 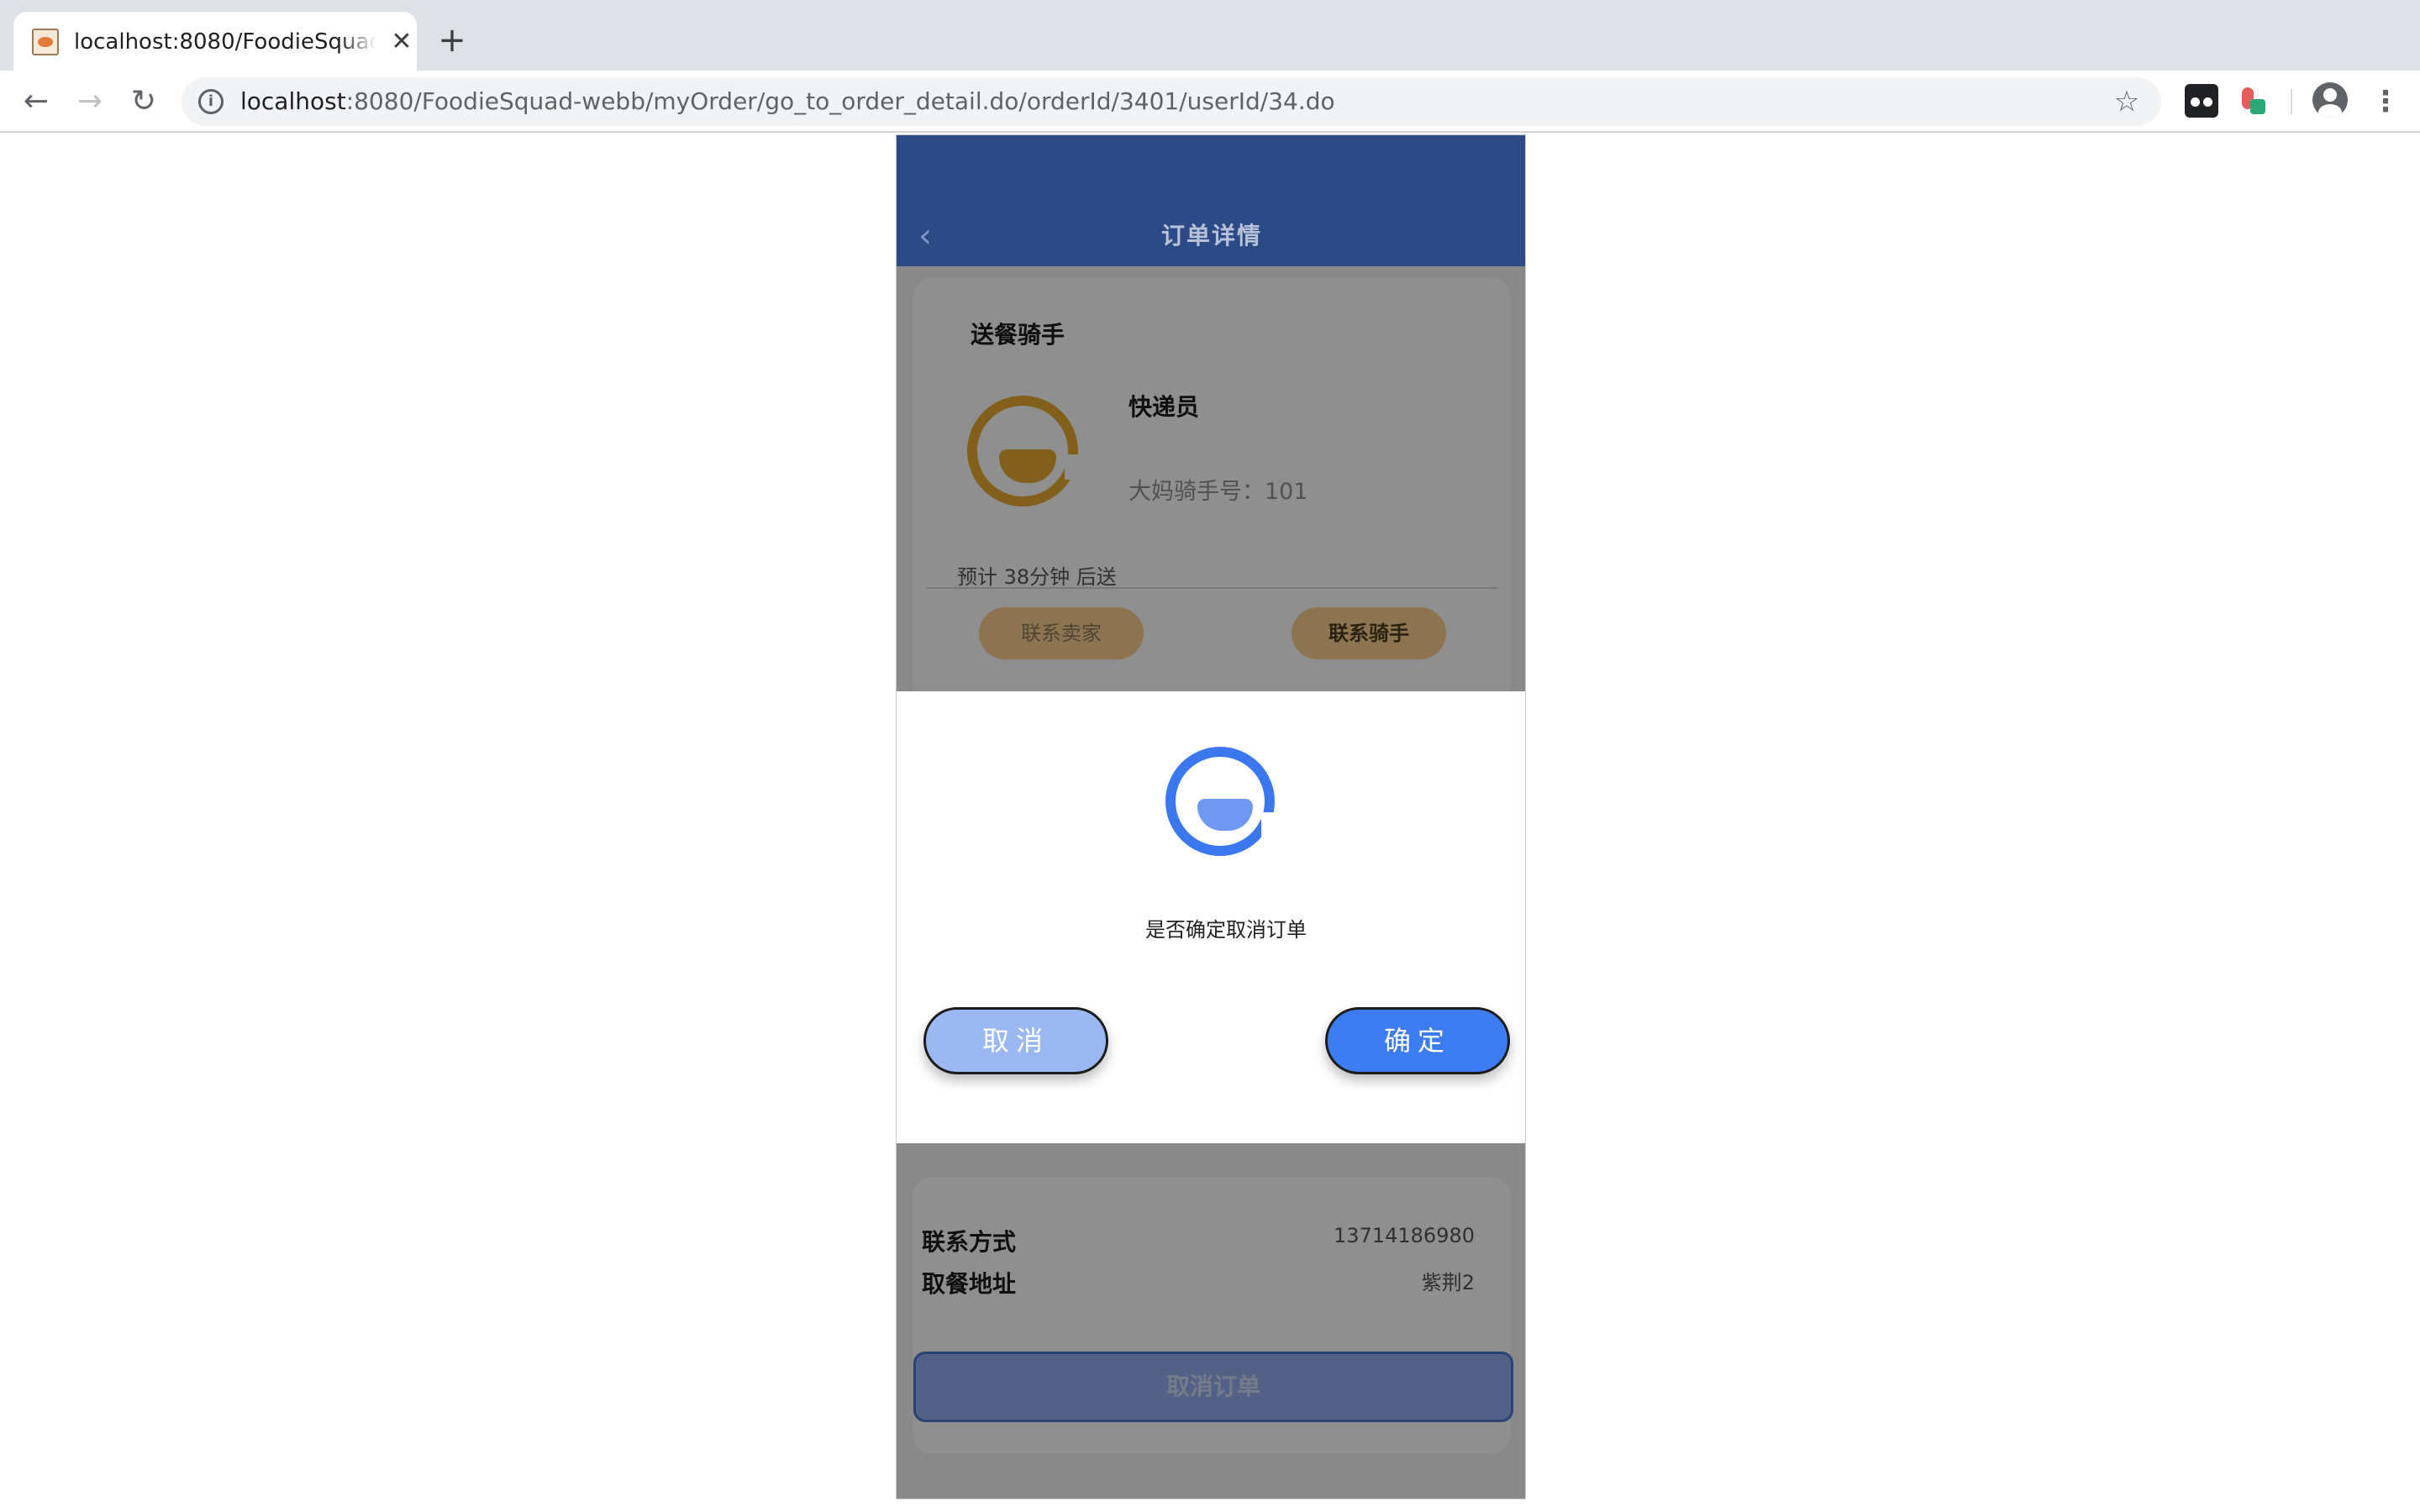 I want to click on page-title: 订单详情, so click(x=1211, y=235).